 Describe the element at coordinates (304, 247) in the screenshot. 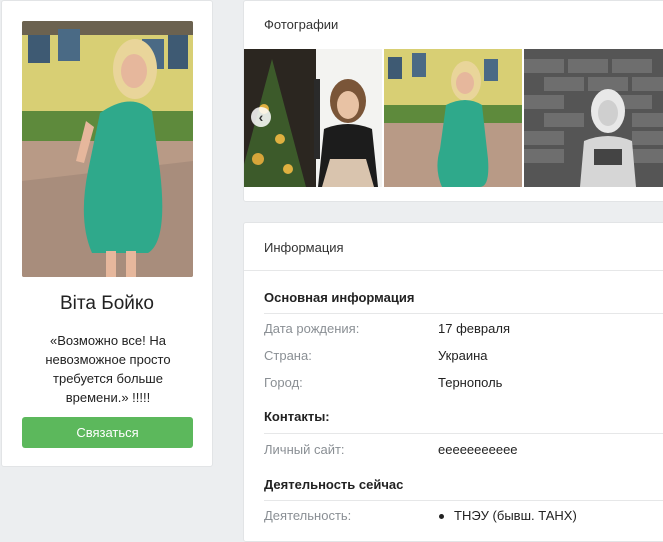

I see `info-title: Информация` at that location.